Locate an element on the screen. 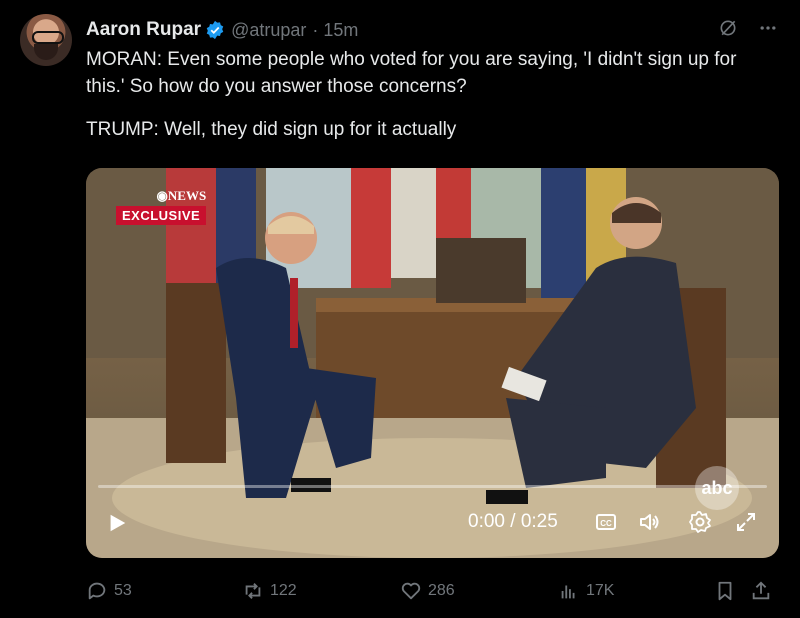  time-display: 0:00 / 0:25 is located at coordinates (513, 521).